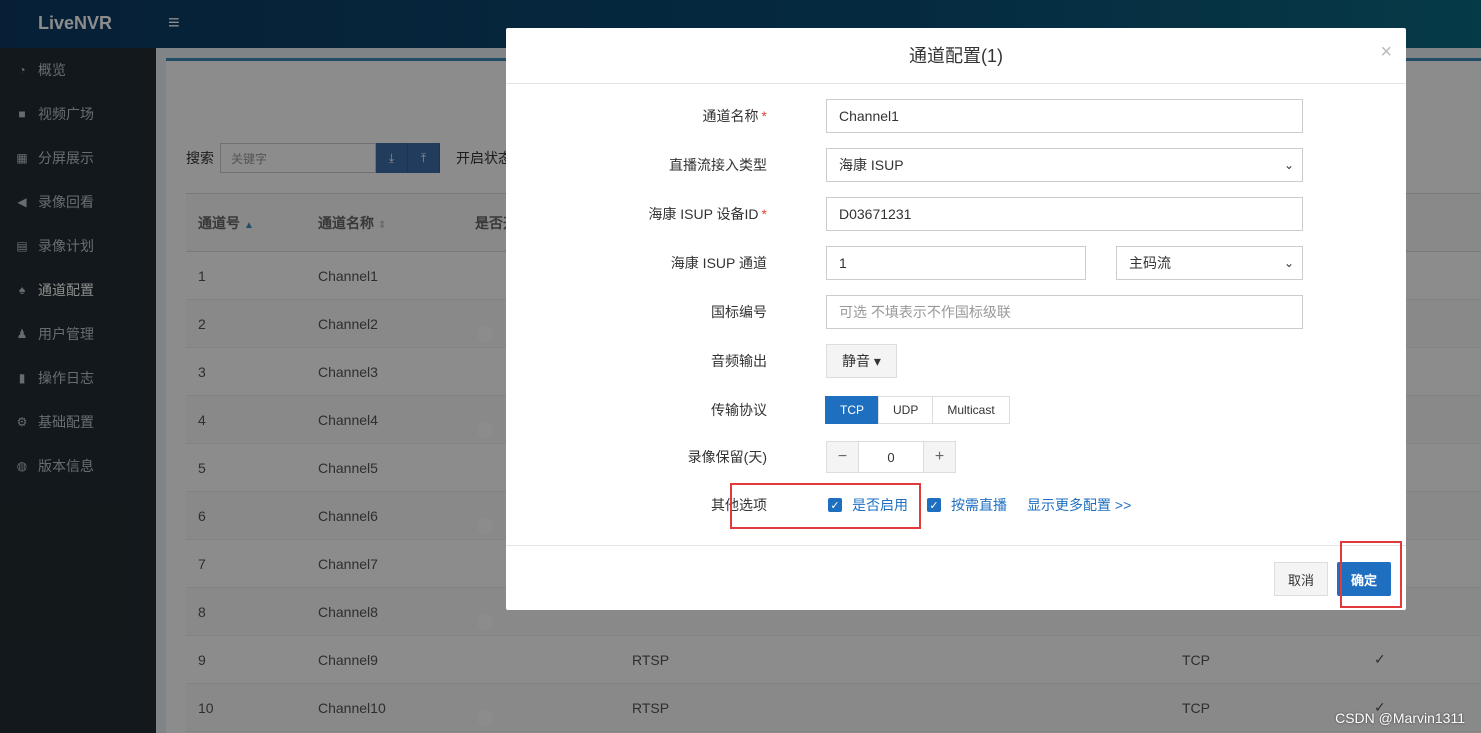  I want to click on form-row-audio: 音频输出 静音 ▾, so click(956, 361).